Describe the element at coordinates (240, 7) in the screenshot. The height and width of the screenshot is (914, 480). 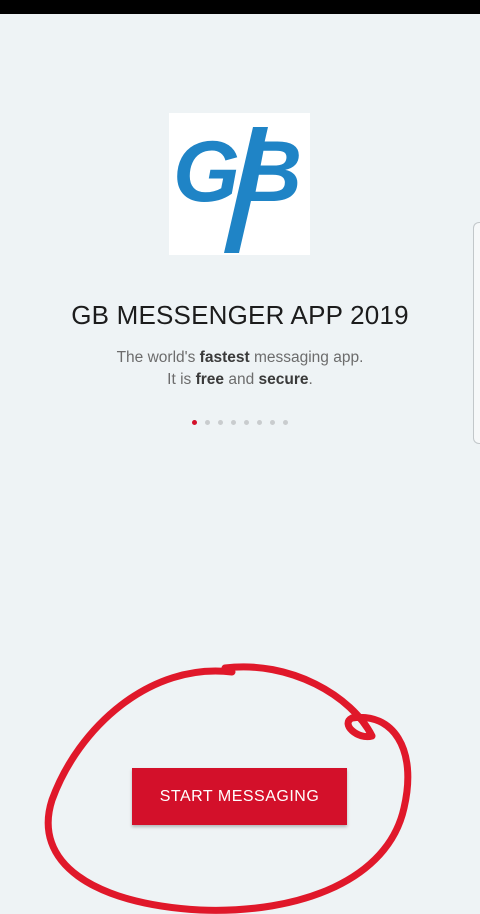
I see `status-bar` at that location.